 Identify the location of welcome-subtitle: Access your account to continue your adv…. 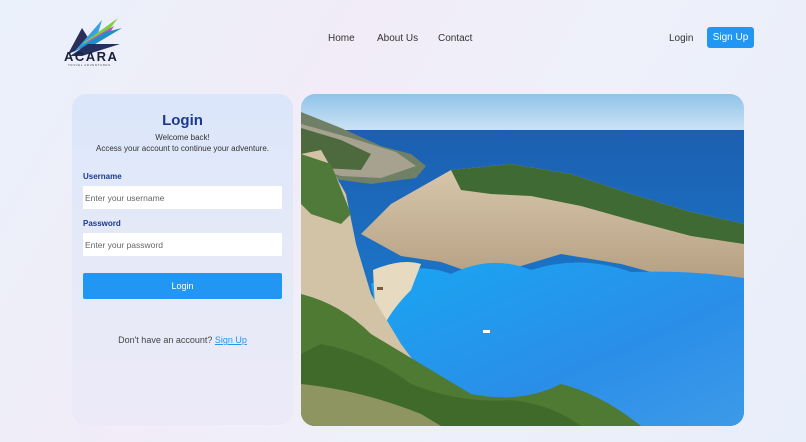
(182, 148).